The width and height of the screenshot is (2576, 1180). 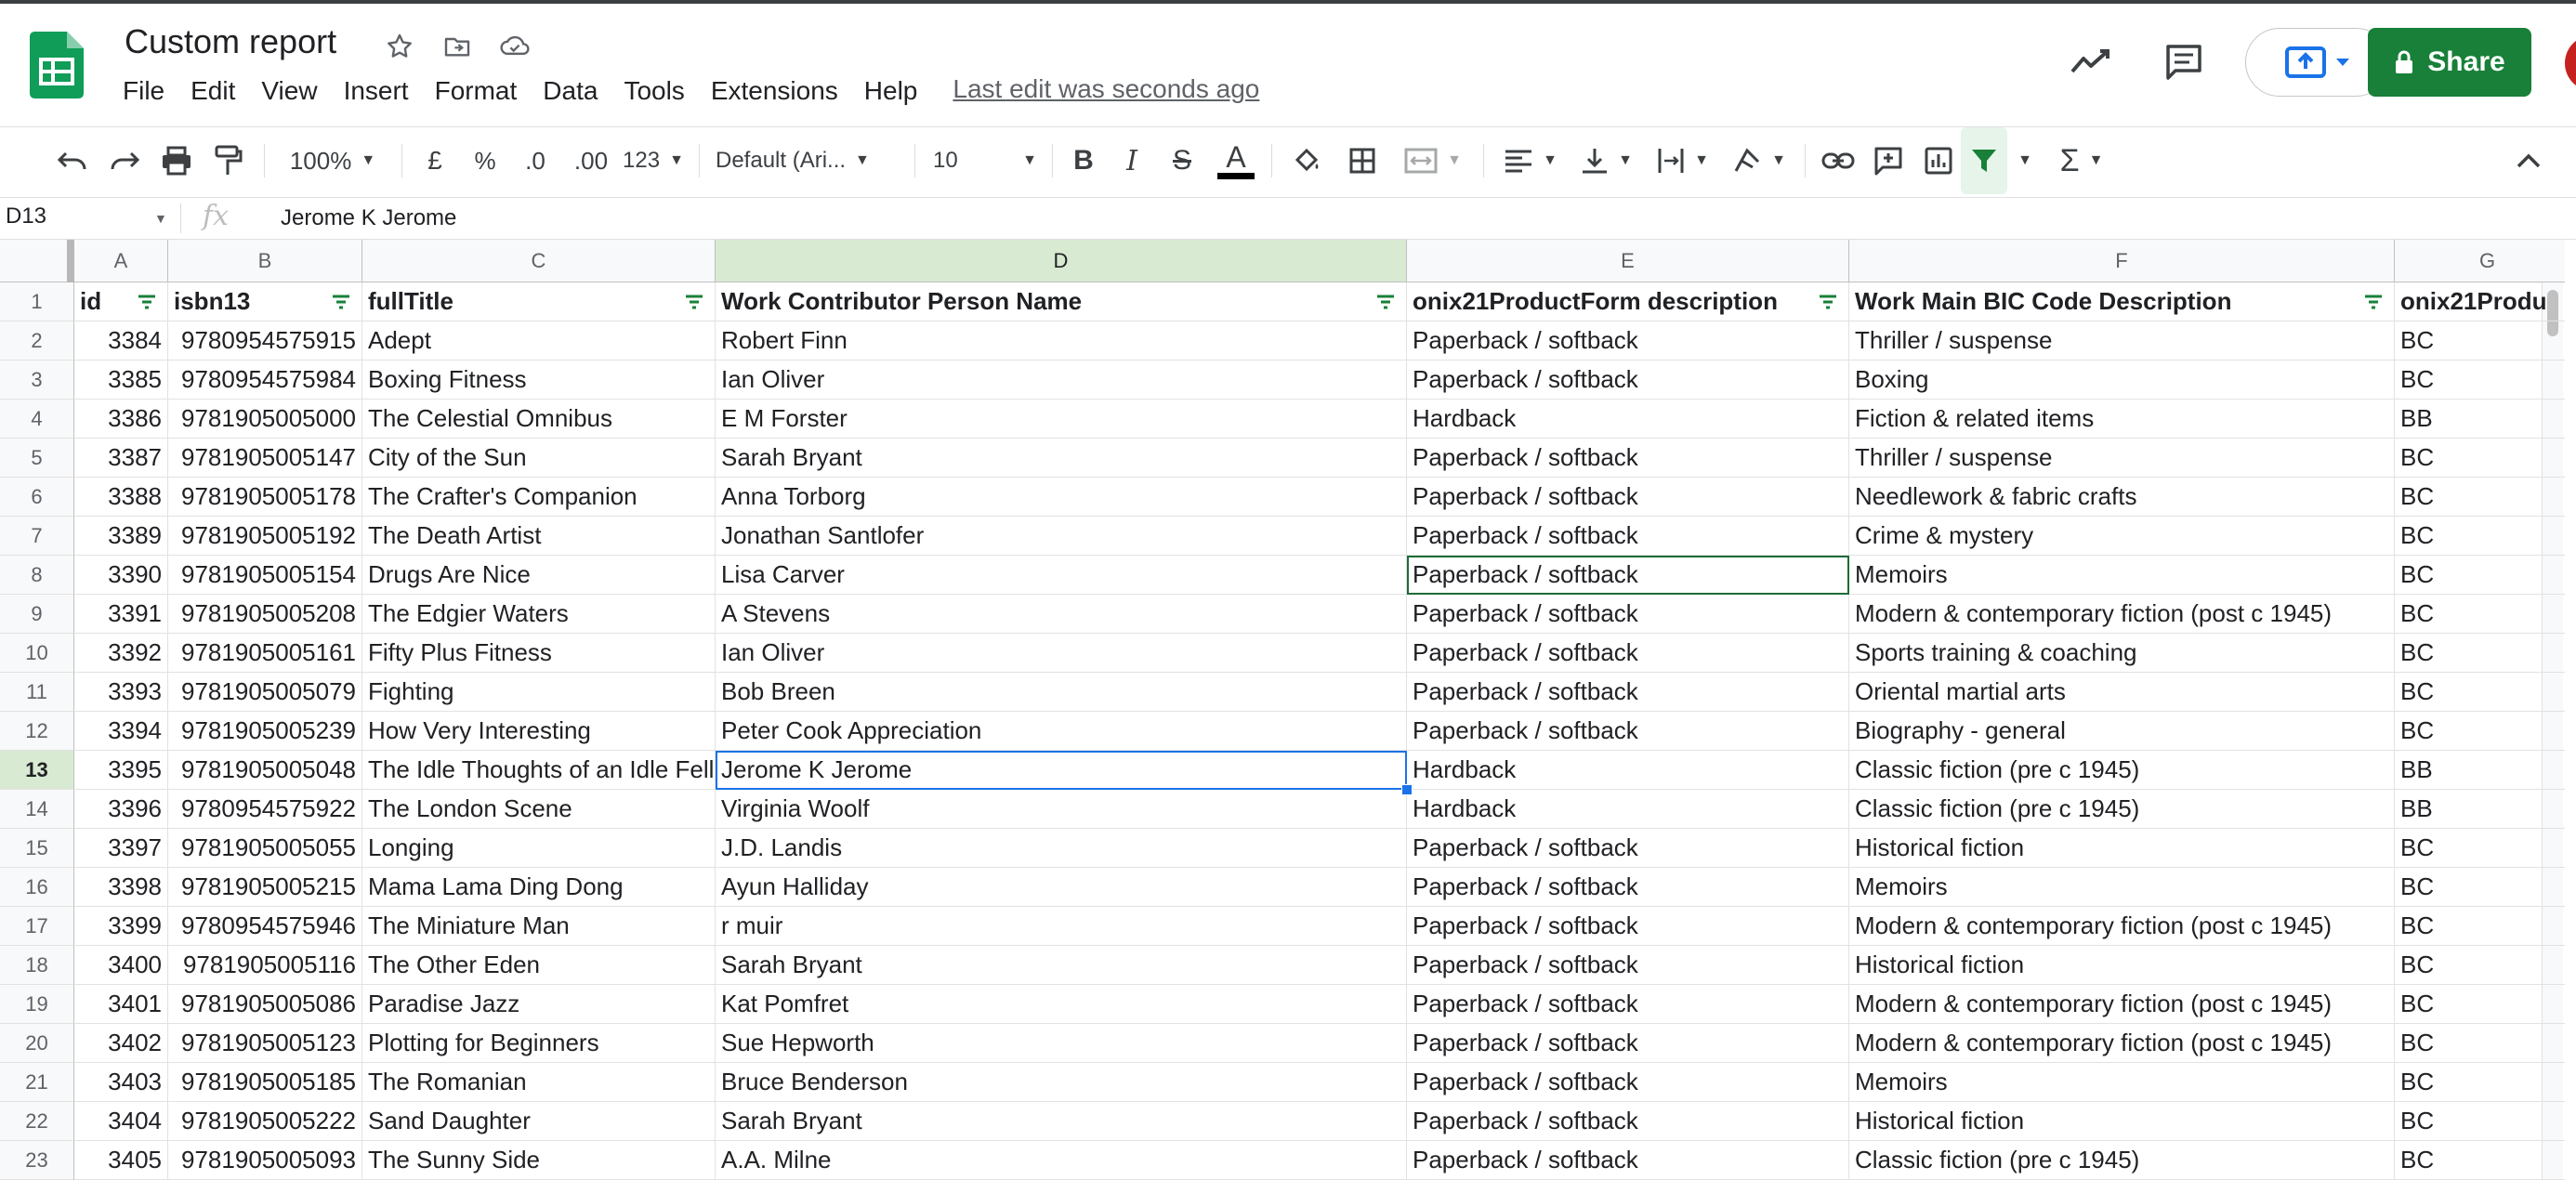 What do you see at coordinates (230, 41) in the screenshot?
I see `document-title: Custom report` at bounding box center [230, 41].